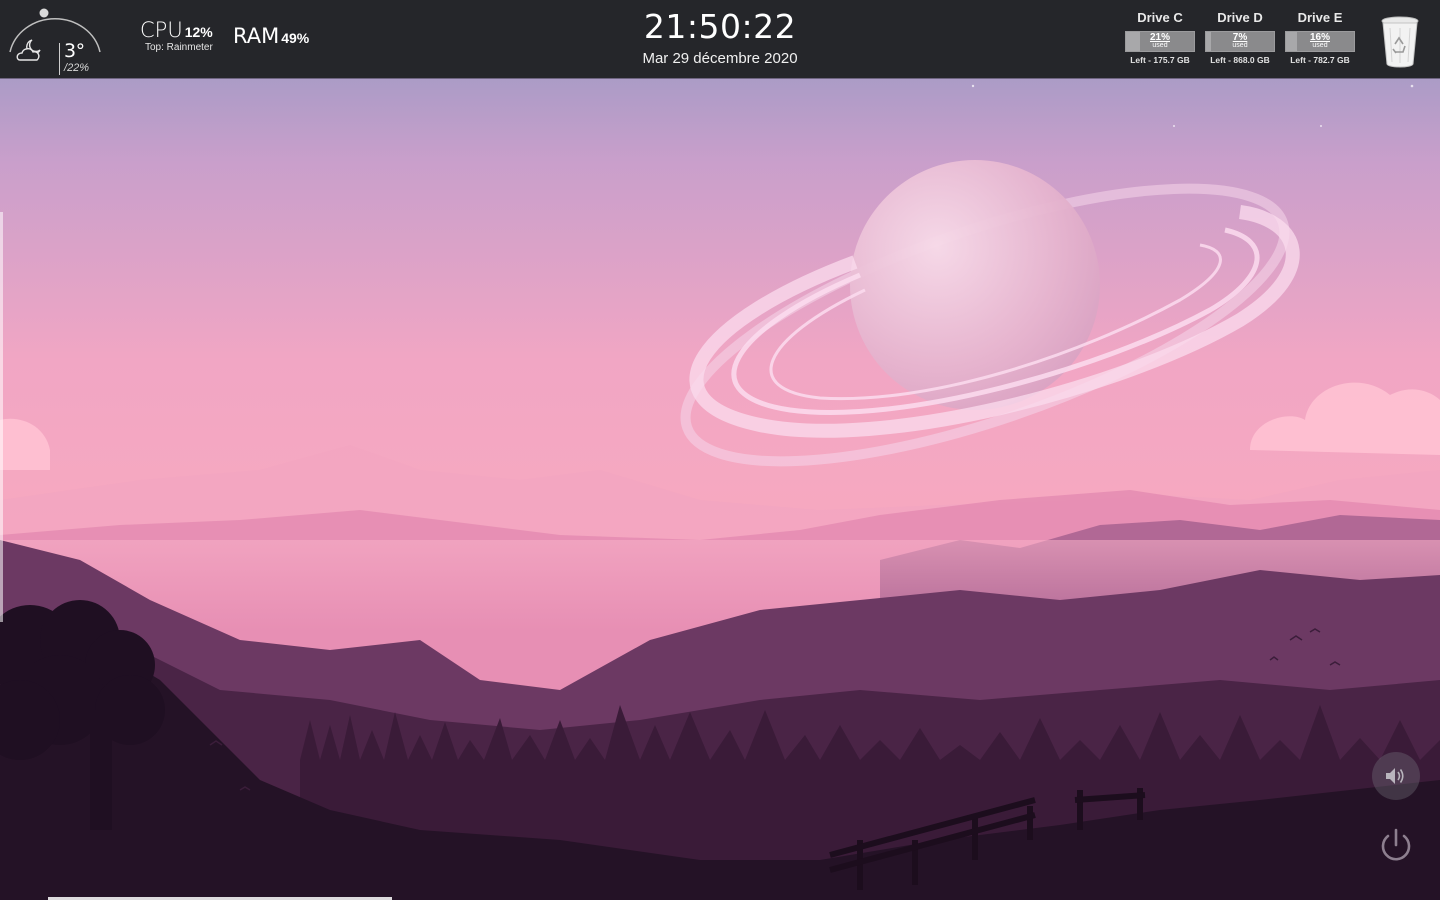 The height and width of the screenshot is (900, 1440). I want to click on power-button, so click(1396, 846).